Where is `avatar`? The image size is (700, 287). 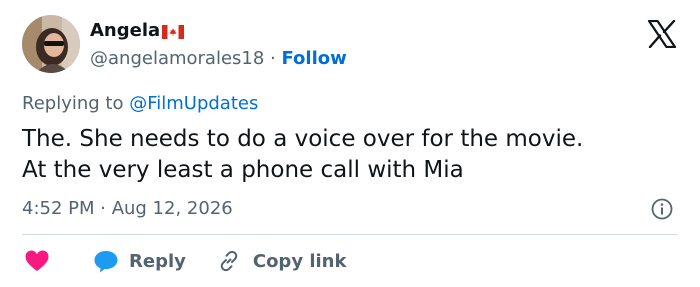 avatar is located at coordinates (51, 44).